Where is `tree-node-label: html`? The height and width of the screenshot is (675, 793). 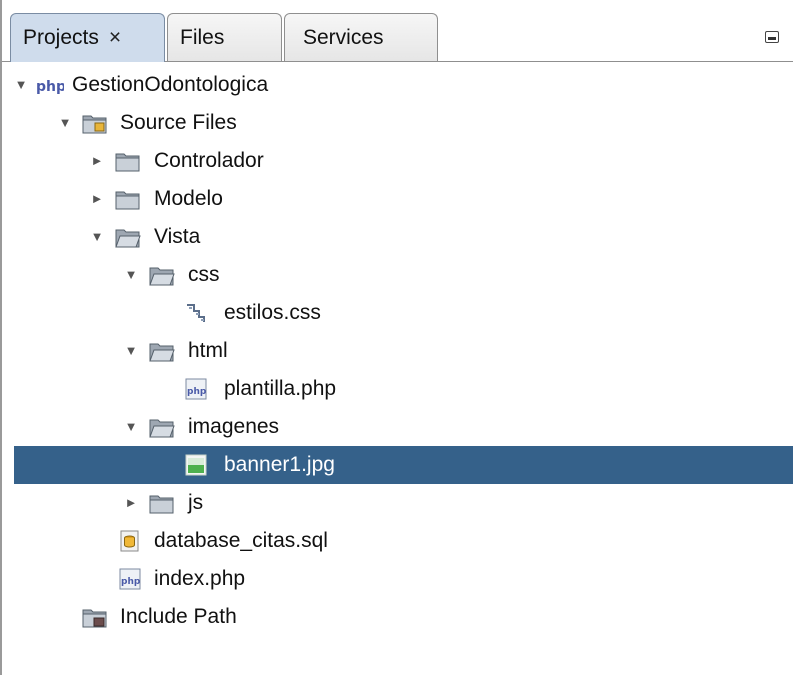
tree-node-label: html is located at coordinates (208, 350).